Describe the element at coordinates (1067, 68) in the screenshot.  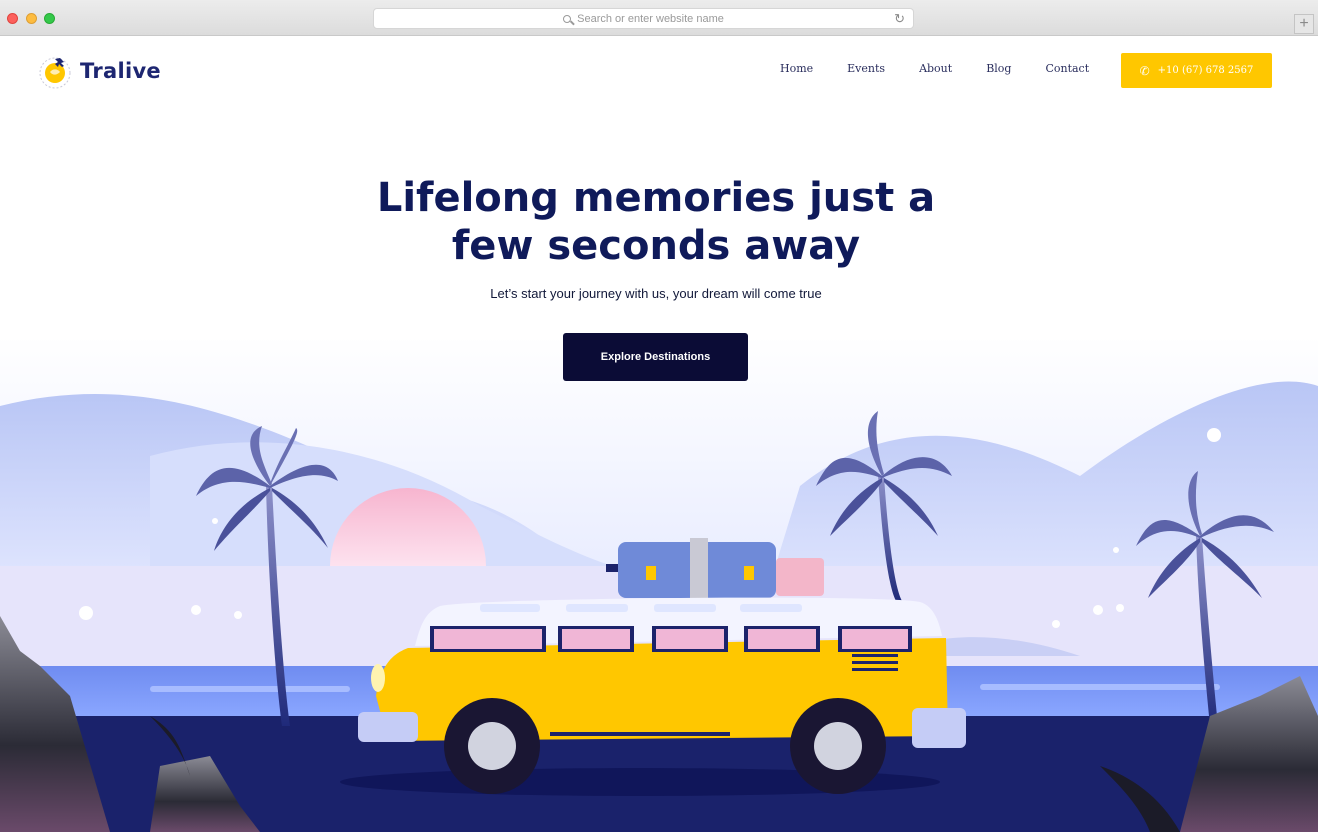
I see `nav-contact: Contact` at that location.